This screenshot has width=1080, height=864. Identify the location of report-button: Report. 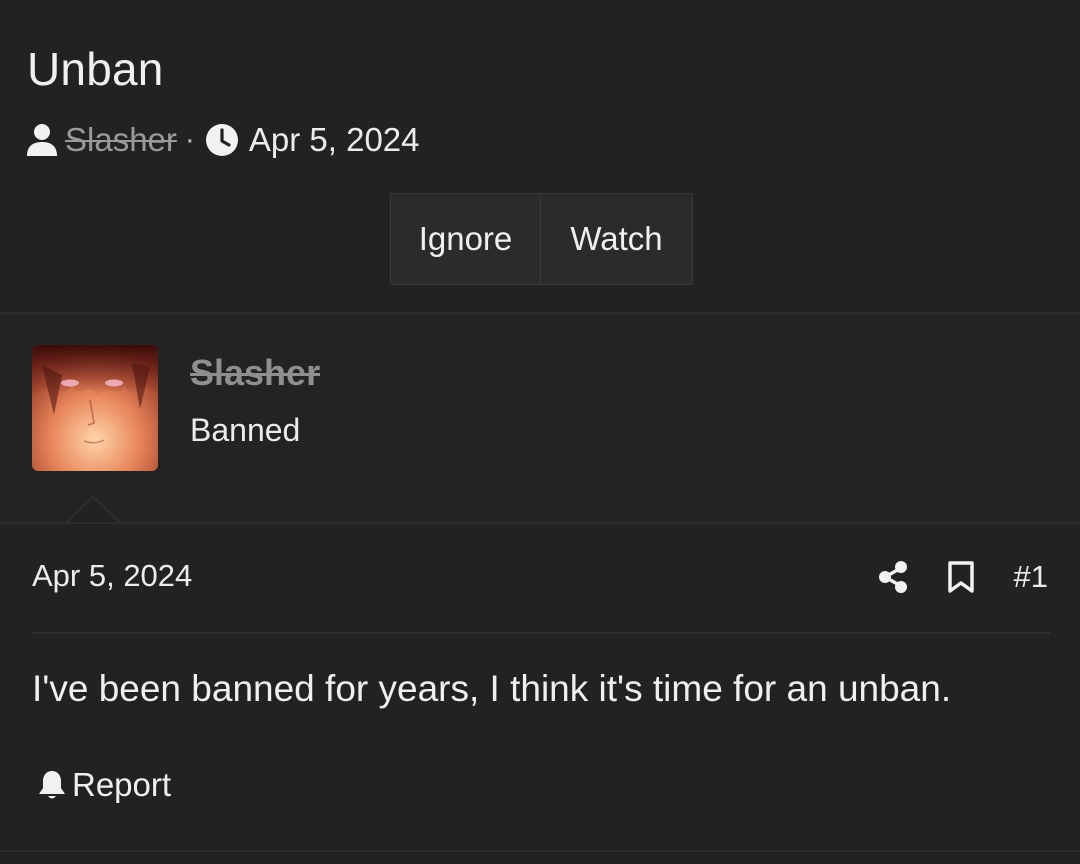
(104, 785).